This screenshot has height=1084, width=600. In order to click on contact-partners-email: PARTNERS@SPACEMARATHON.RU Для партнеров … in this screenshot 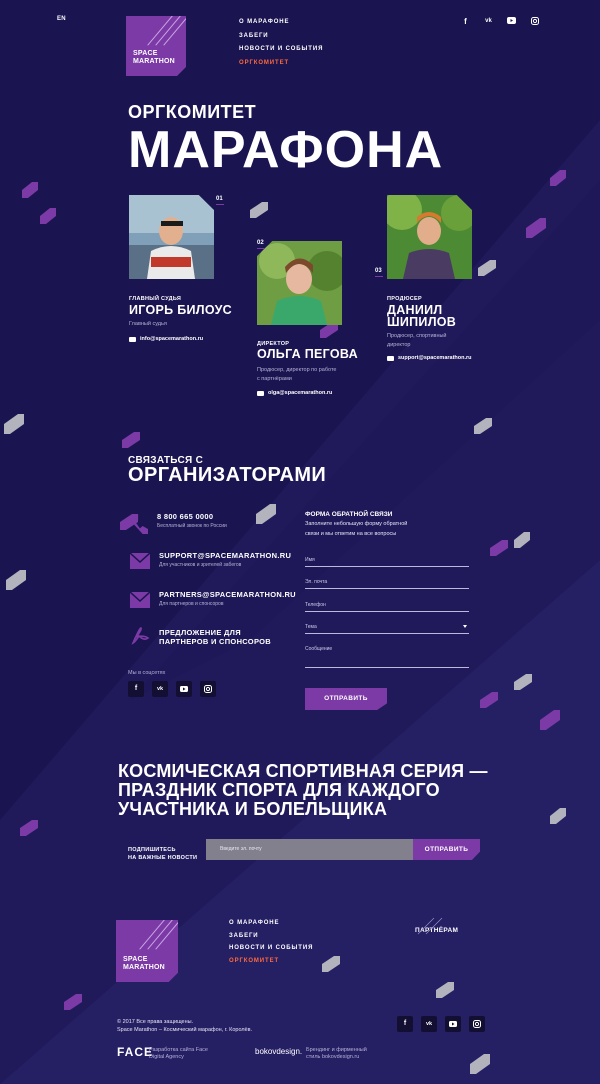, I will do `click(212, 599)`.